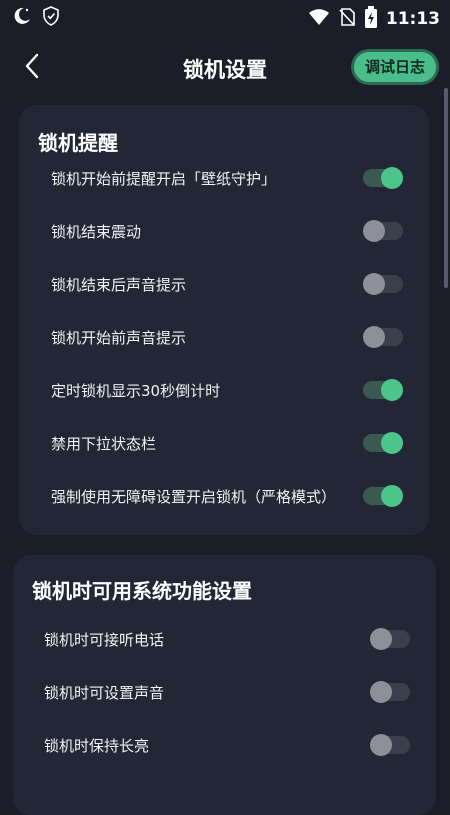  Describe the element at coordinates (225, 16) in the screenshot. I see `status-bar: 11:13` at that location.